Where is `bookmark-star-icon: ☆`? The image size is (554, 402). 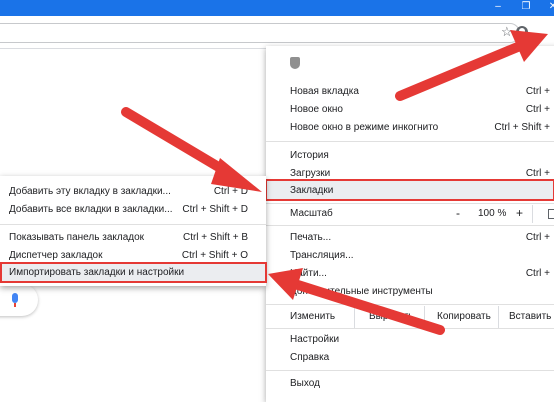 bookmark-star-icon: ☆ is located at coordinates (507, 32).